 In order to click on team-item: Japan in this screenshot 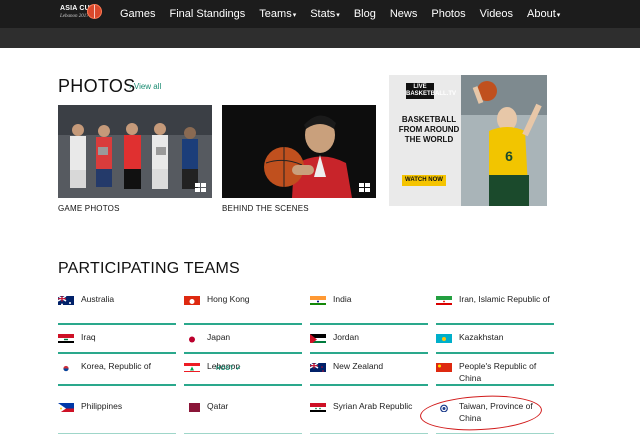, I will do `click(243, 341)`.